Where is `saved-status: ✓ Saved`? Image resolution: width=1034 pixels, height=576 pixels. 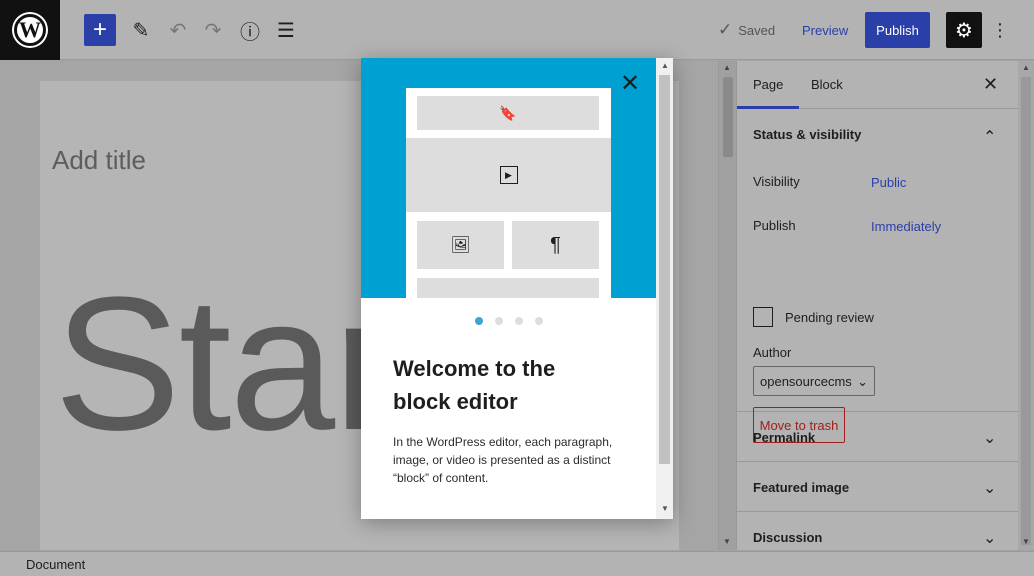 saved-status: ✓ Saved is located at coordinates (746, 30).